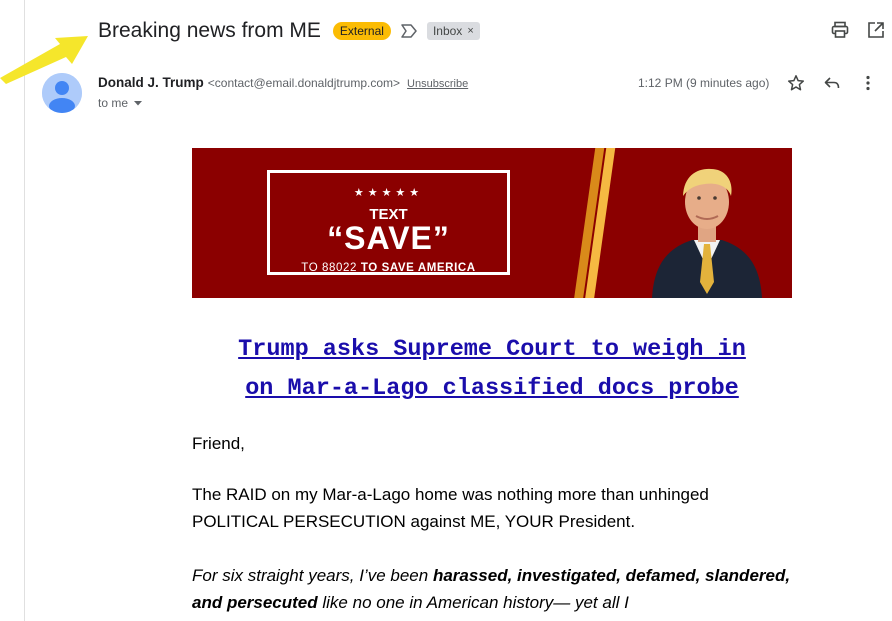 The image size is (892, 621). I want to click on star-button, so click(796, 83).